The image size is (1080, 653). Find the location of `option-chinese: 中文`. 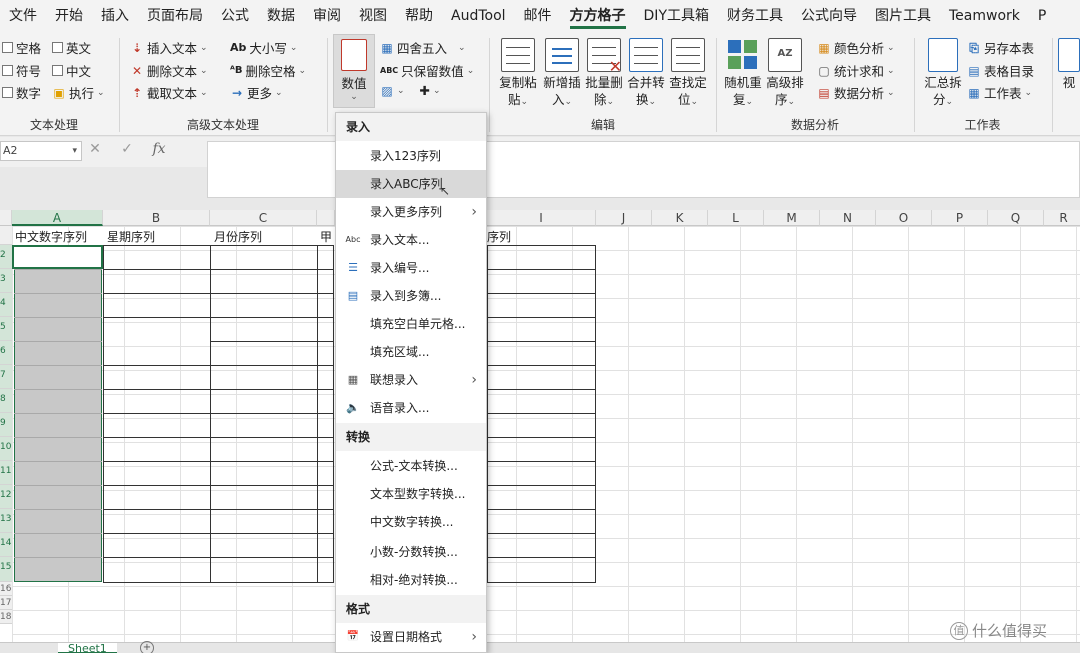

option-chinese: 中文 is located at coordinates (71, 70).